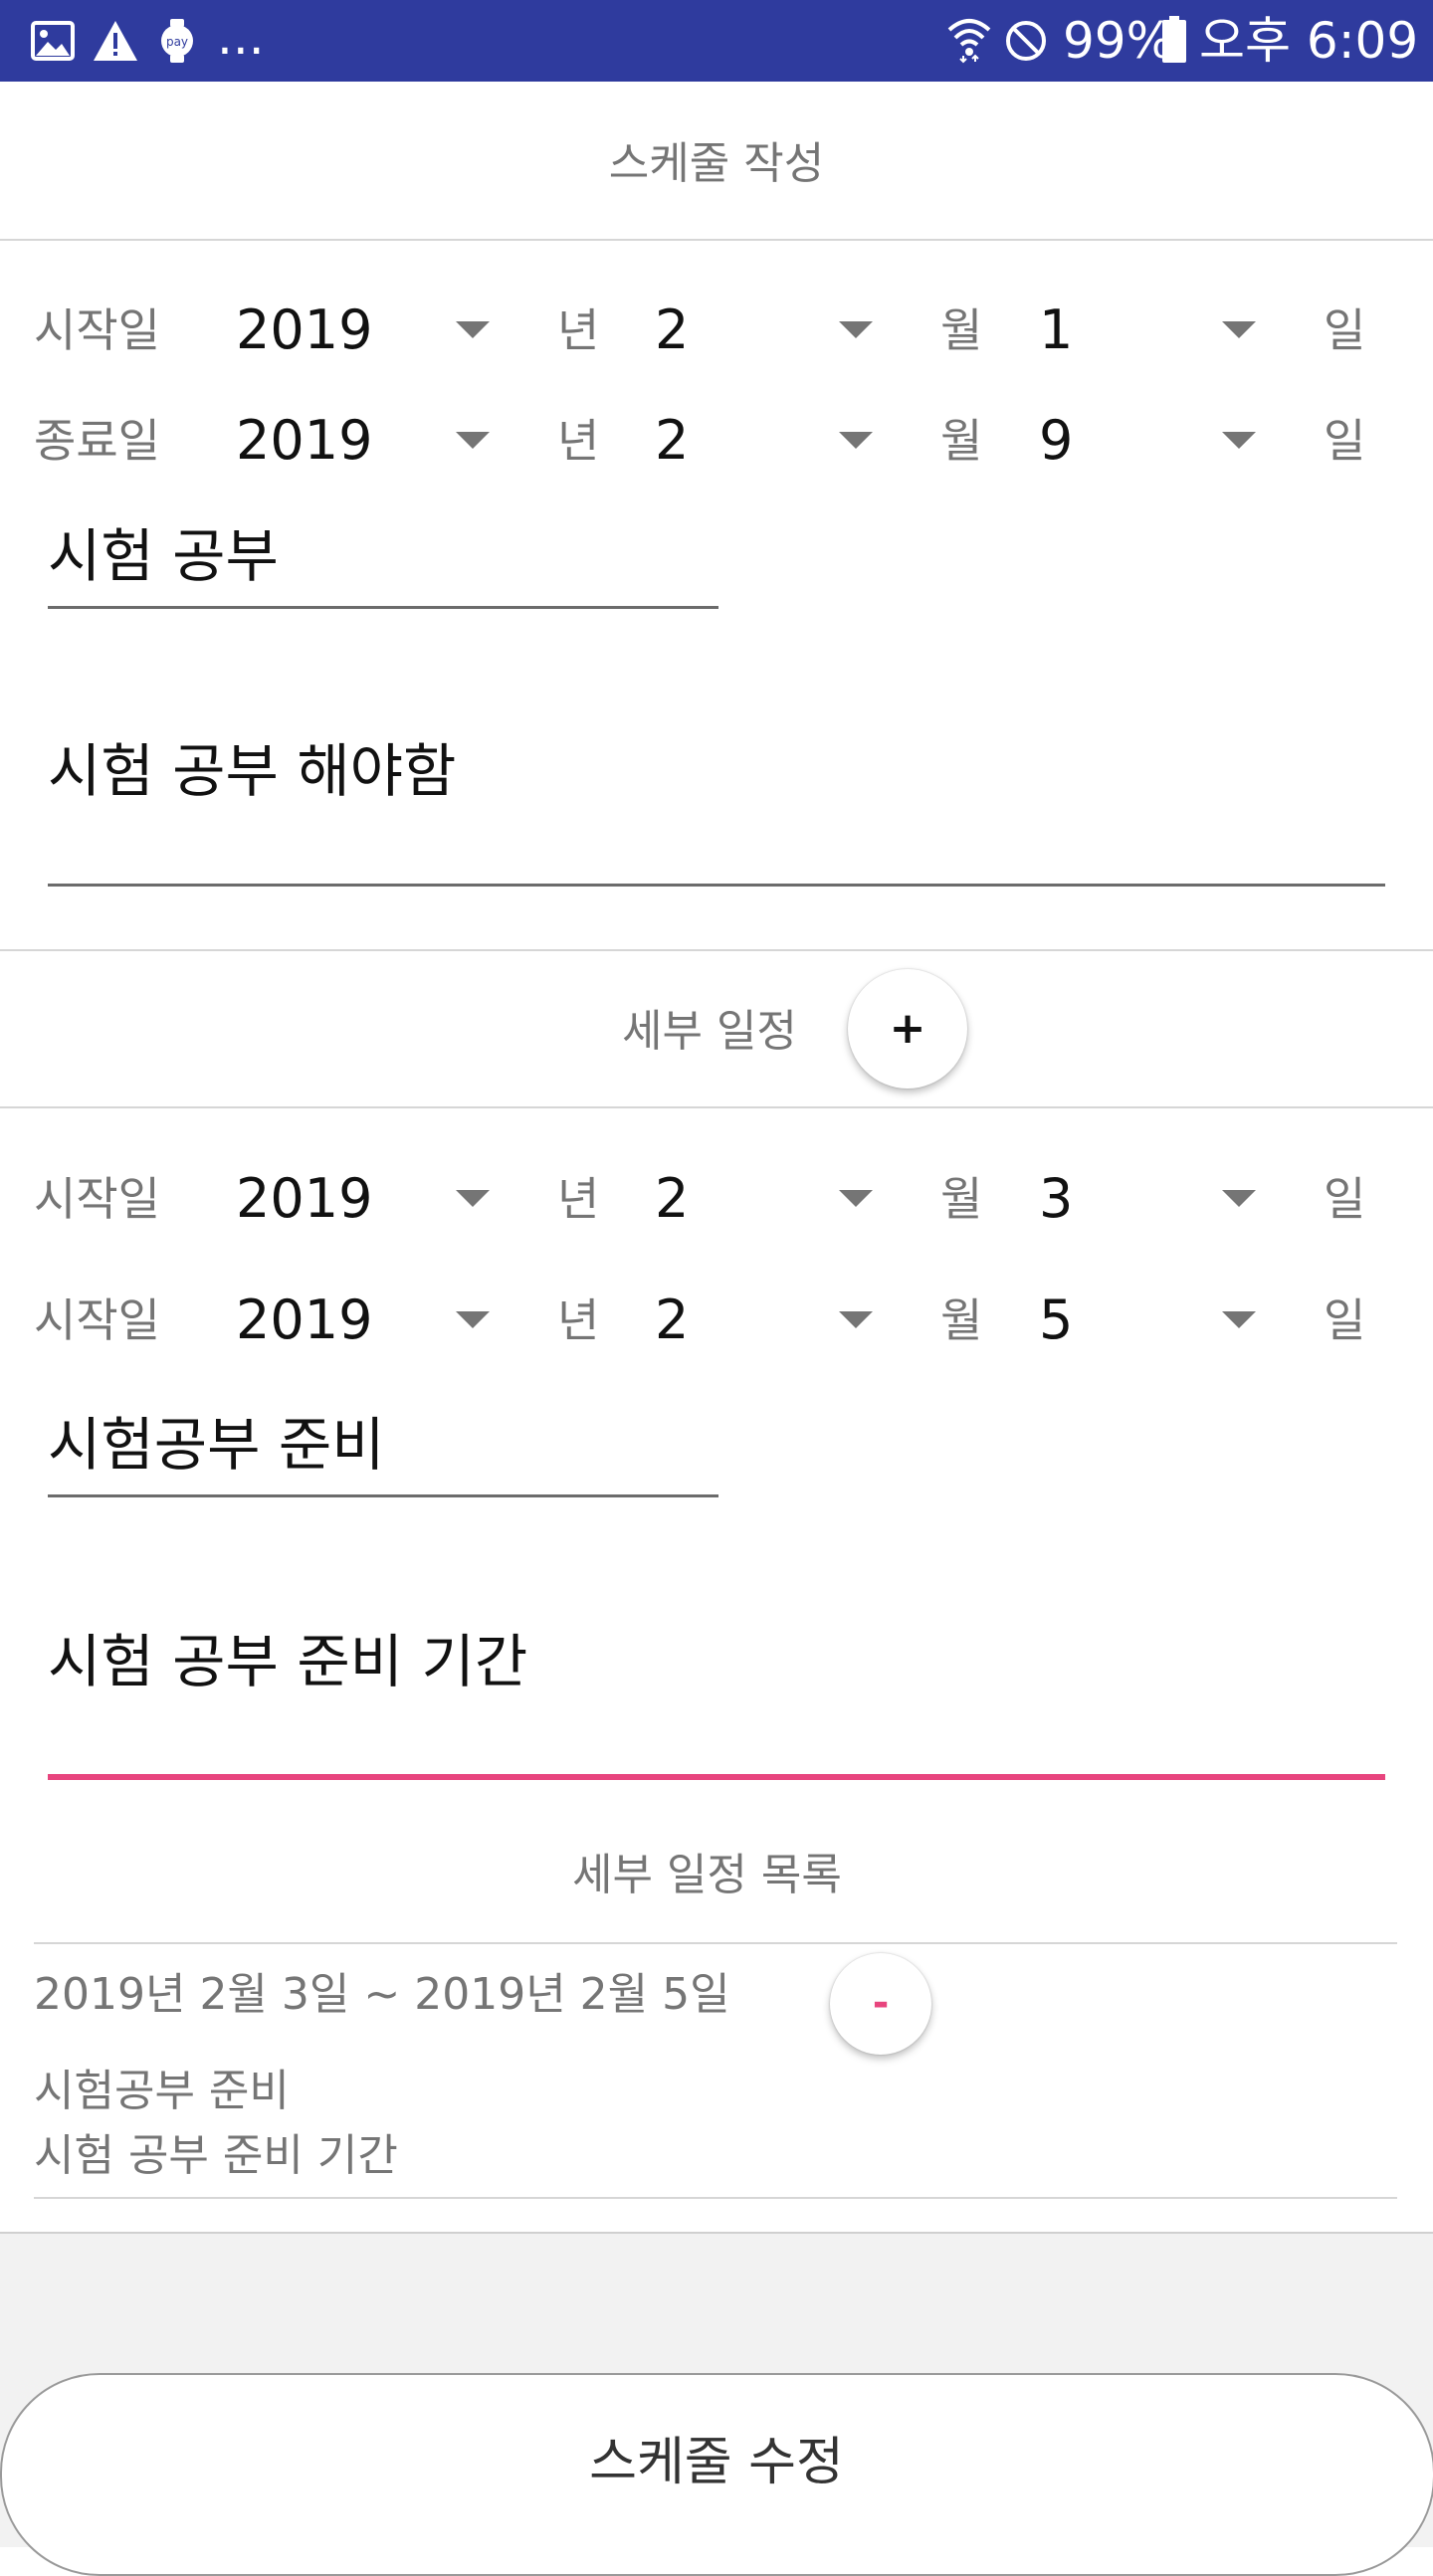 The width and height of the screenshot is (1433, 2576). Describe the element at coordinates (1056, 1198) in the screenshot. I see `detail-start-day-value: 3` at that location.